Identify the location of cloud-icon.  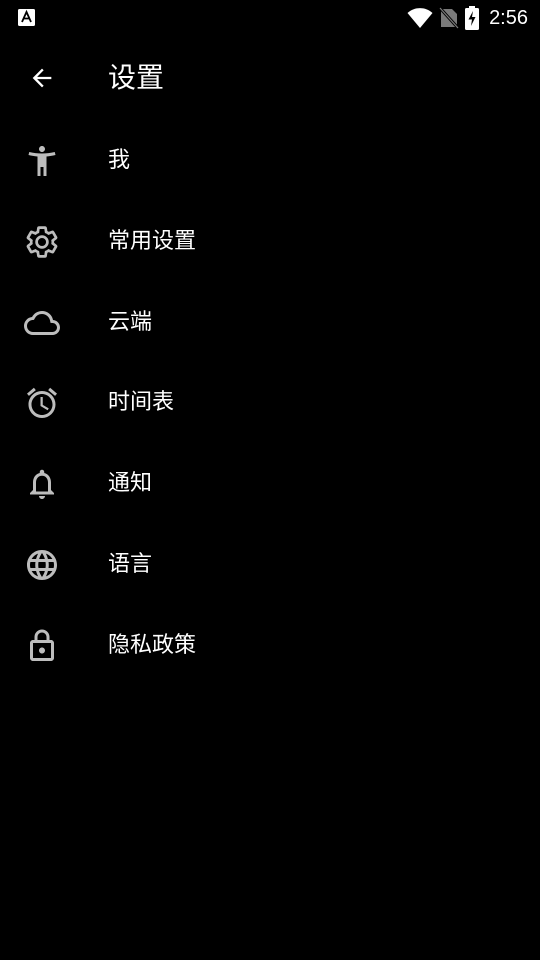
(42, 322).